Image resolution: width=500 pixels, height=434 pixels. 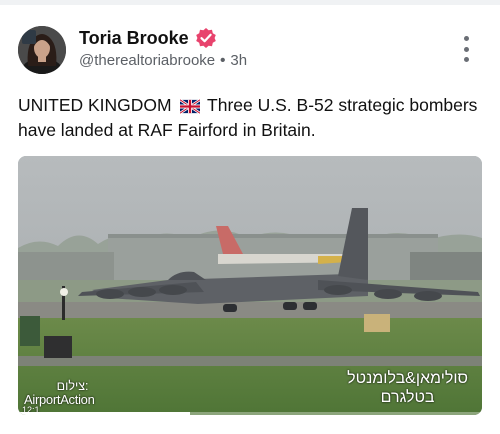 What do you see at coordinates (95, 105) in the screenshot?
I see `post-text-start: UNITED KINGDOM` at bounding box center [95, 105].